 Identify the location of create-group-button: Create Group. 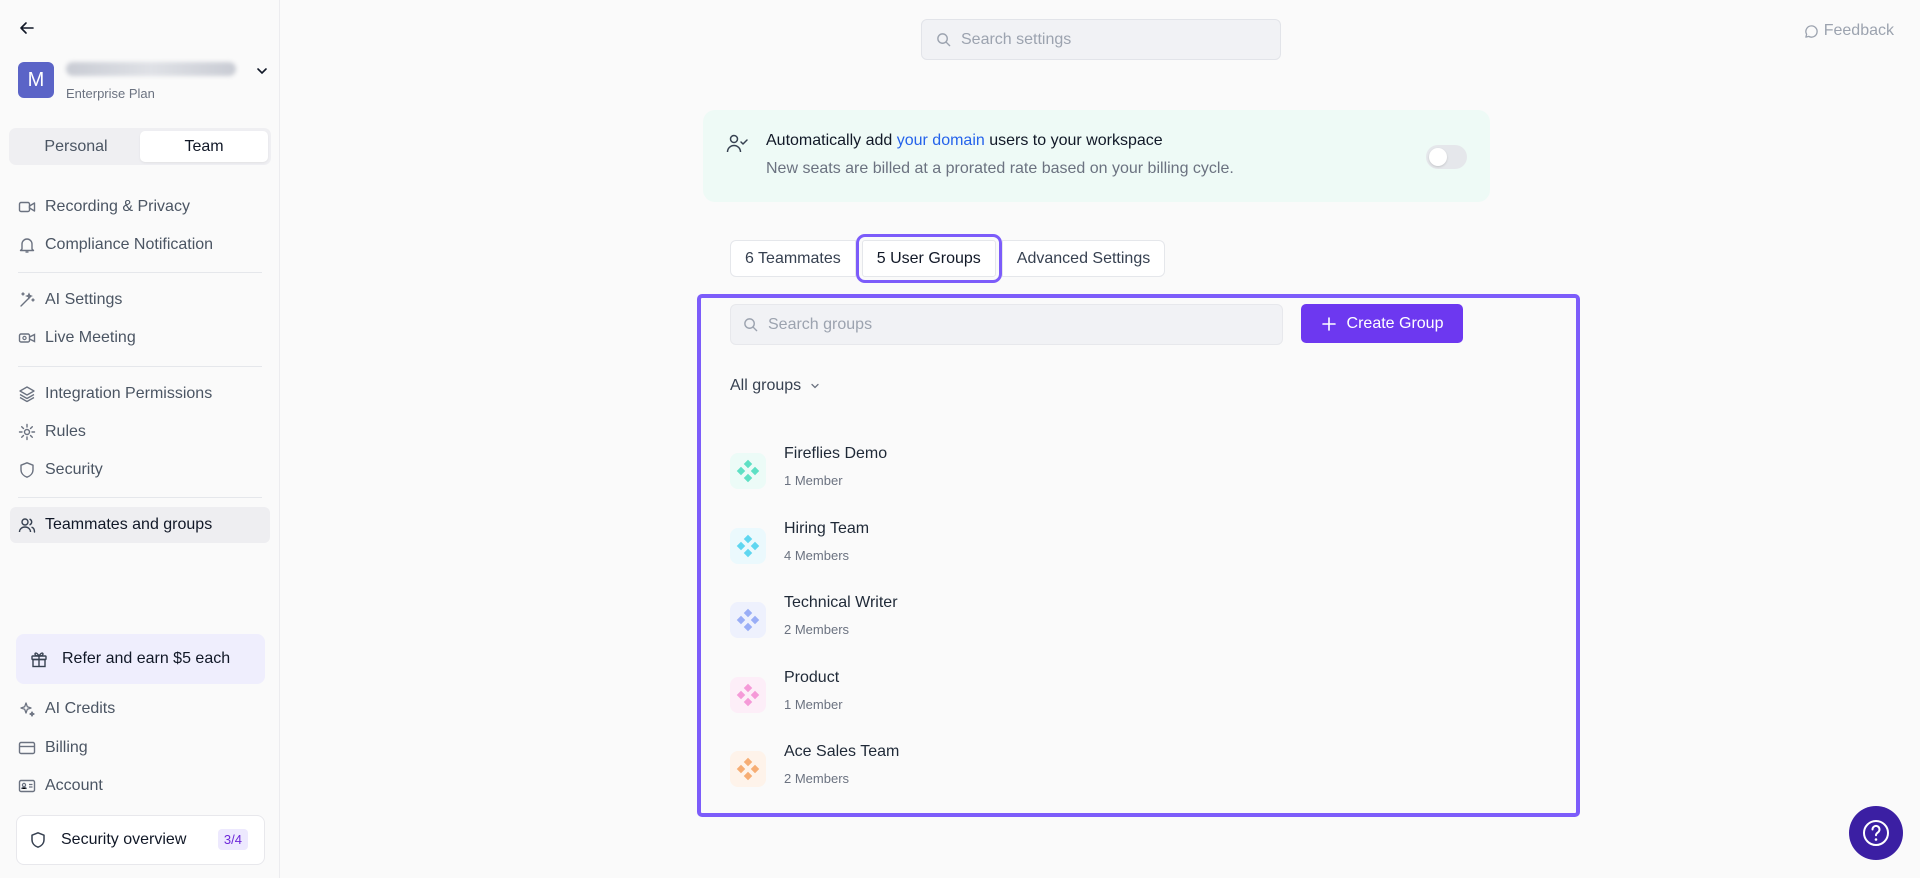
(1382, 323).